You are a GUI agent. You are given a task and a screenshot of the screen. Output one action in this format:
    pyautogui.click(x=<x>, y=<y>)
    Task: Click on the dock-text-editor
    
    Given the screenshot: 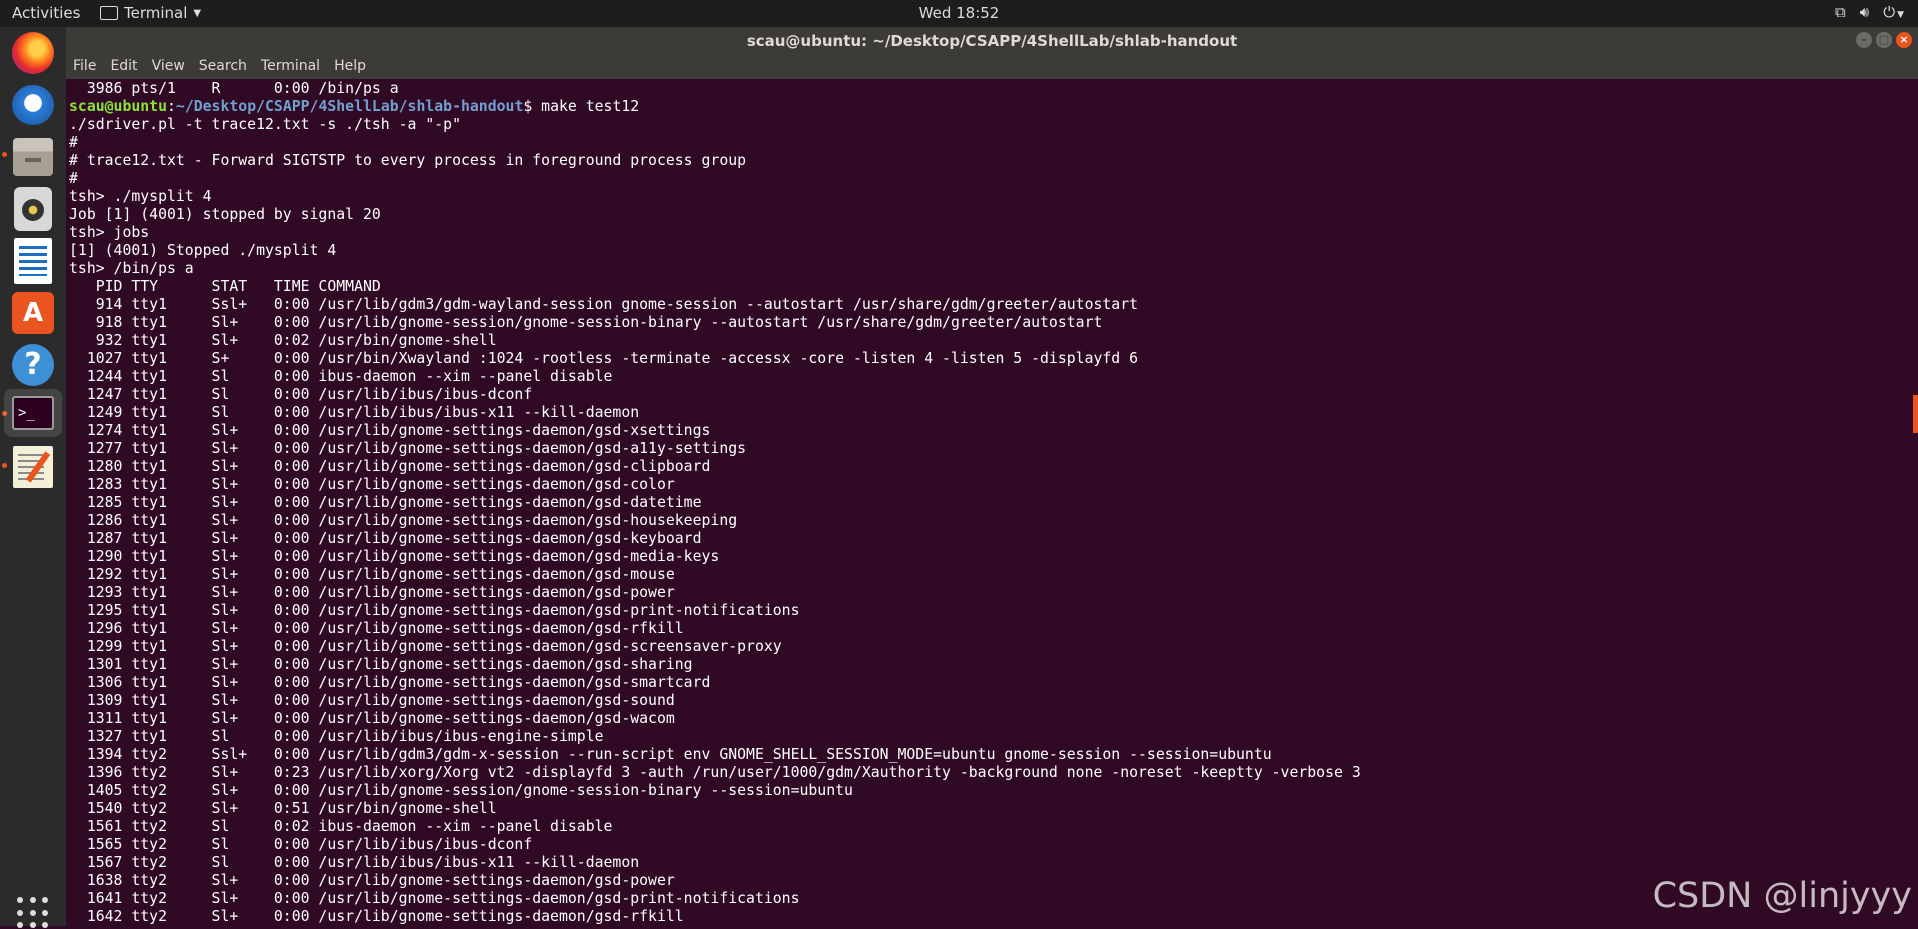 What is the action you would take?
    pyautogui.click(x=33, y=467)
    